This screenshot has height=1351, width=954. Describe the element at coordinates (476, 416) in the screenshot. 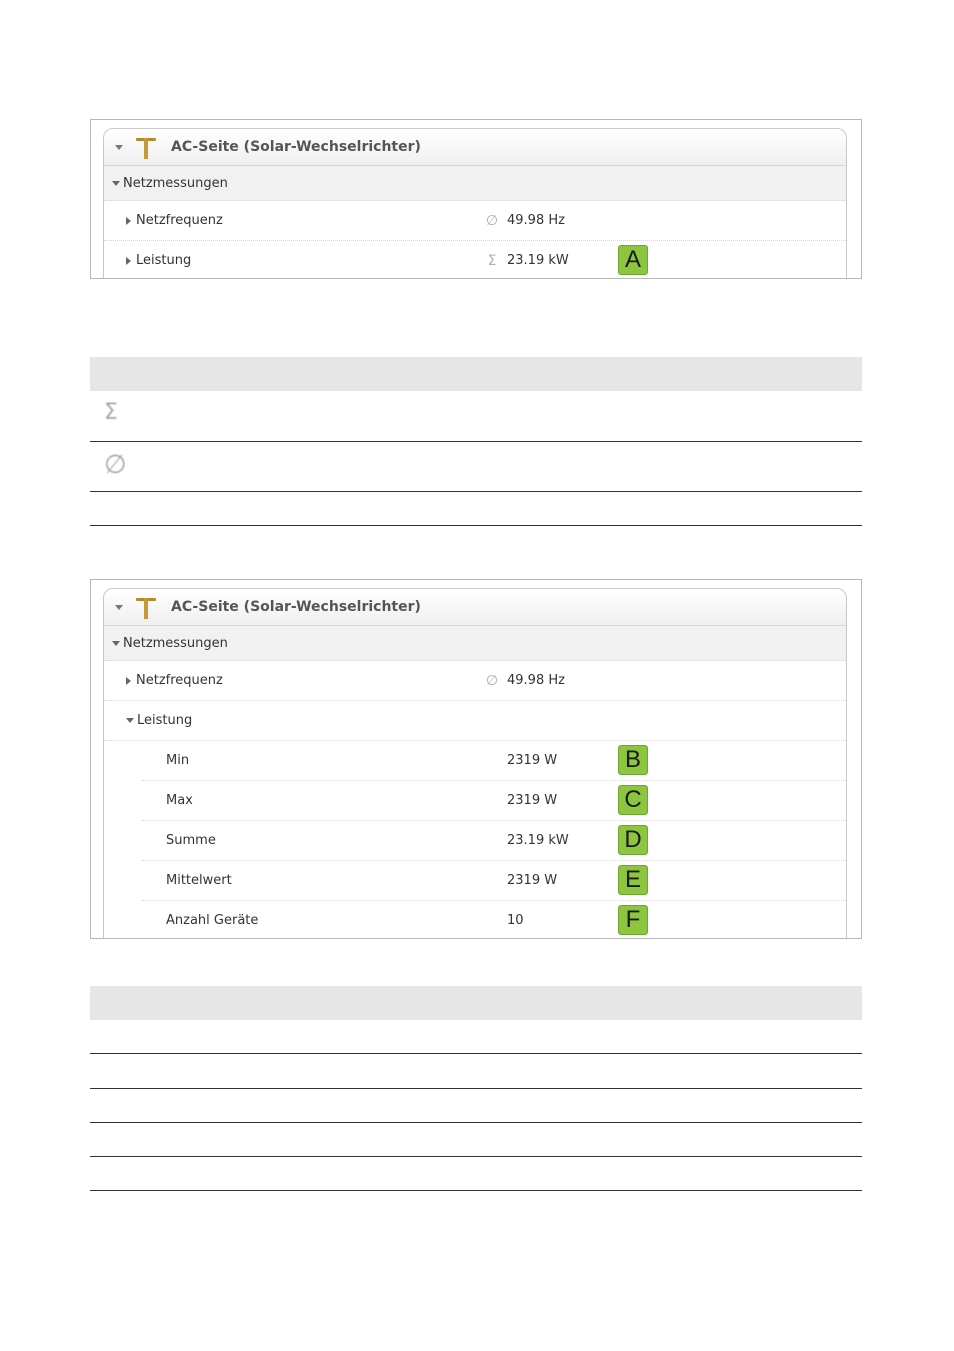

I see `table-row: Σ` at that location.